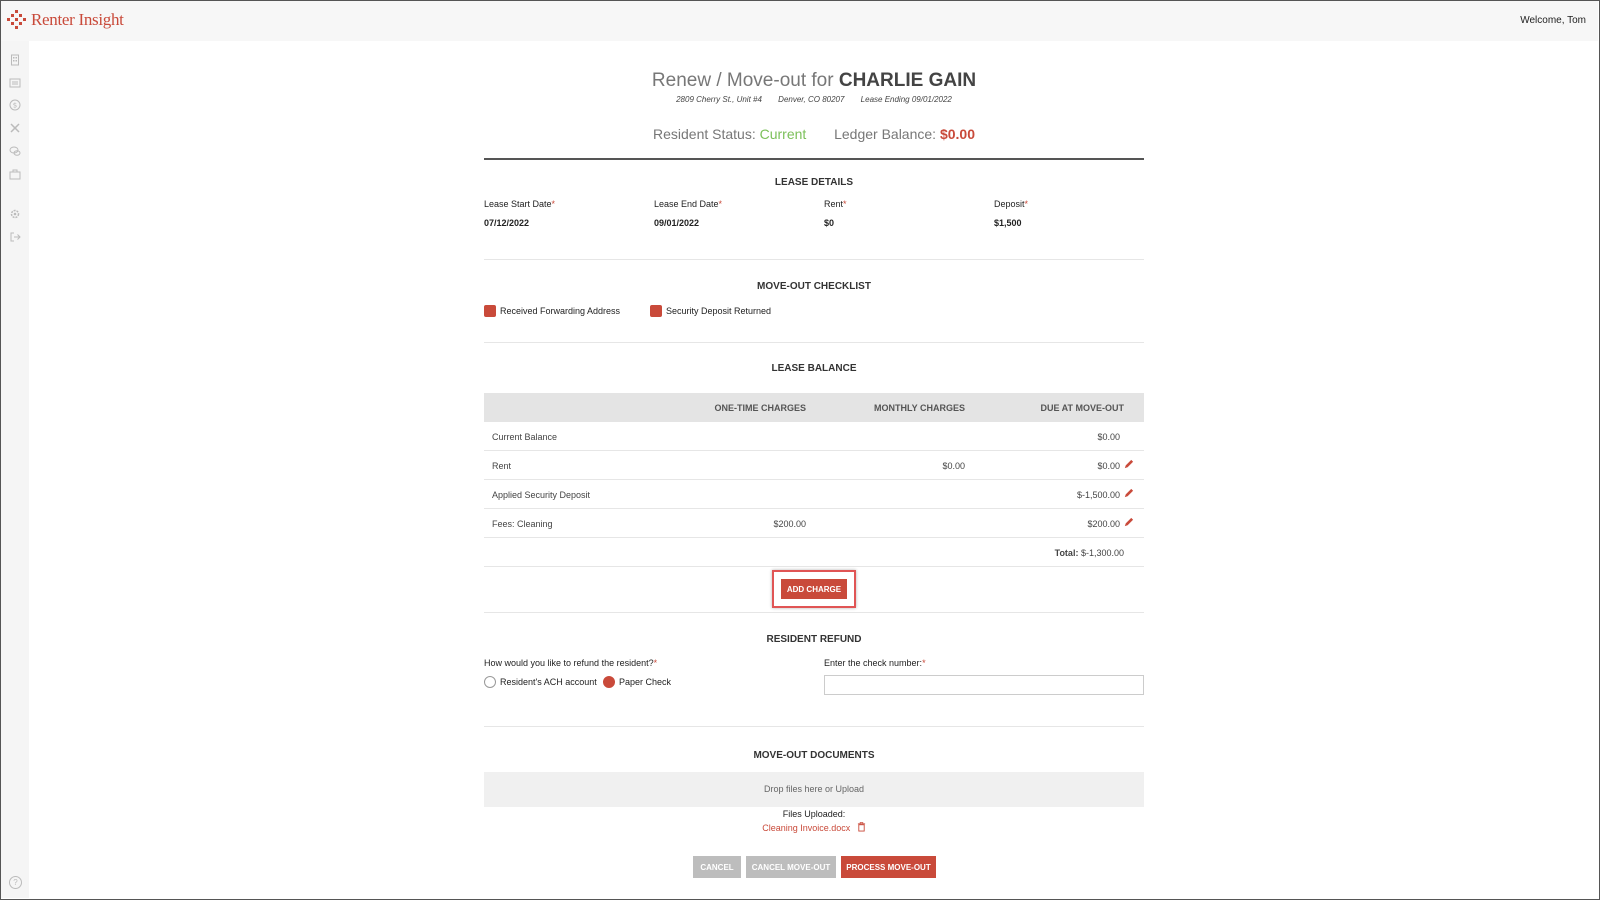 The height and width of the screenshot is (900, 1600). What do you see at coordinates (15, 469) in the screenshot?
I see `sidebar: $` at bounding box center [15, 469].